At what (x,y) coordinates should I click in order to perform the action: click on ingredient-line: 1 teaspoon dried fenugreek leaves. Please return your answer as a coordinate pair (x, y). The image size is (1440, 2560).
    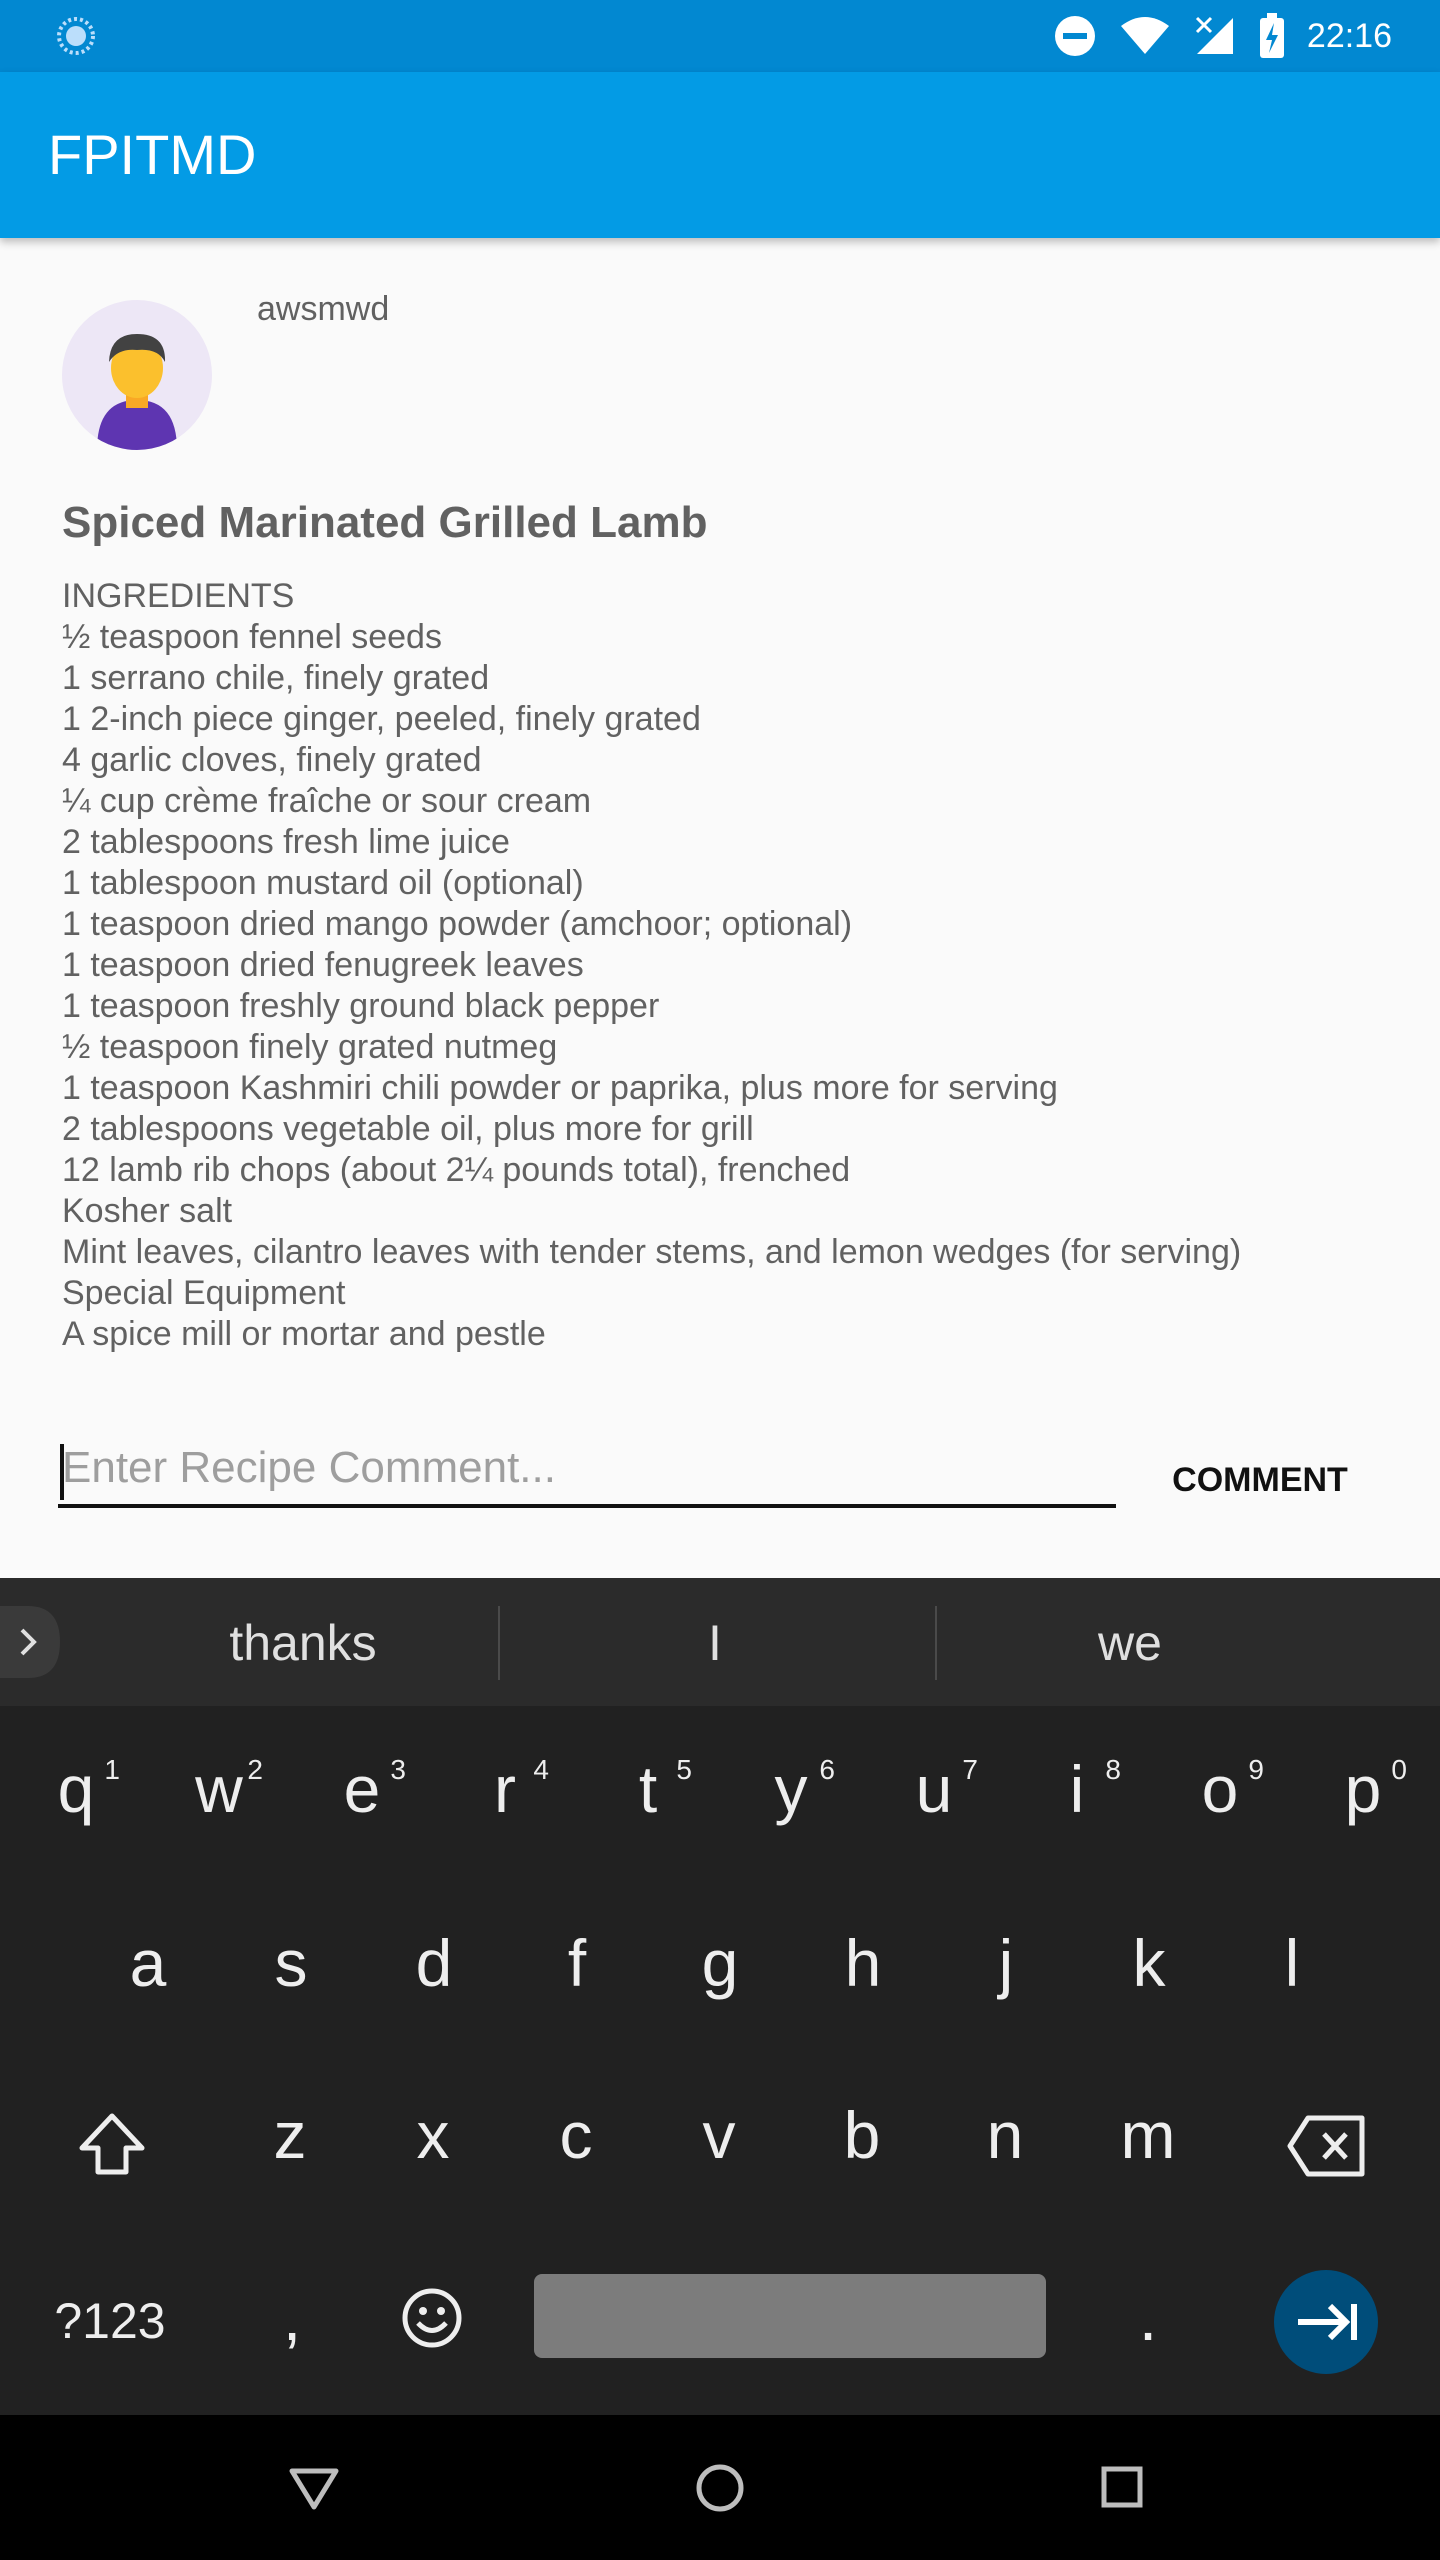
    Looking at the image, I should click on (323, 965).